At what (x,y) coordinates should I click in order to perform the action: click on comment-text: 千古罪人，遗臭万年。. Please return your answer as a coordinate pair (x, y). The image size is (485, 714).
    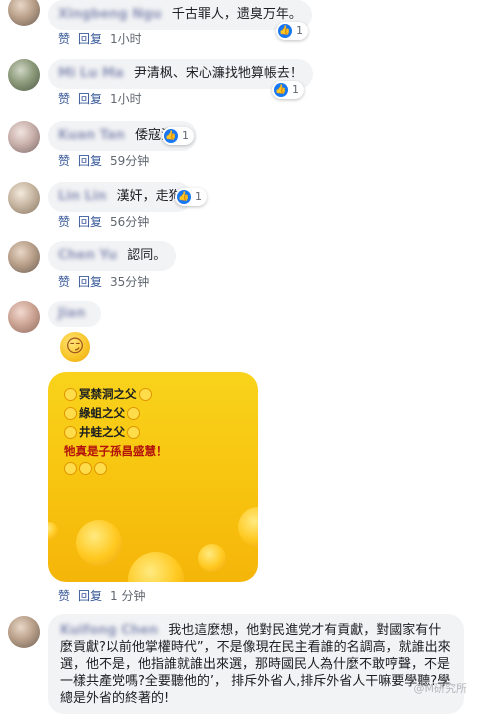
    Looking at the image, I should click on (236, 14).